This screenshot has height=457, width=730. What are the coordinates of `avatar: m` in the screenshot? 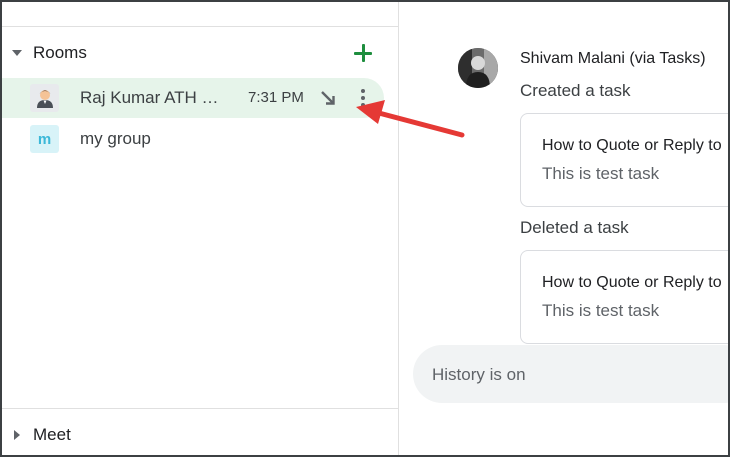 It's located at (44, 139).